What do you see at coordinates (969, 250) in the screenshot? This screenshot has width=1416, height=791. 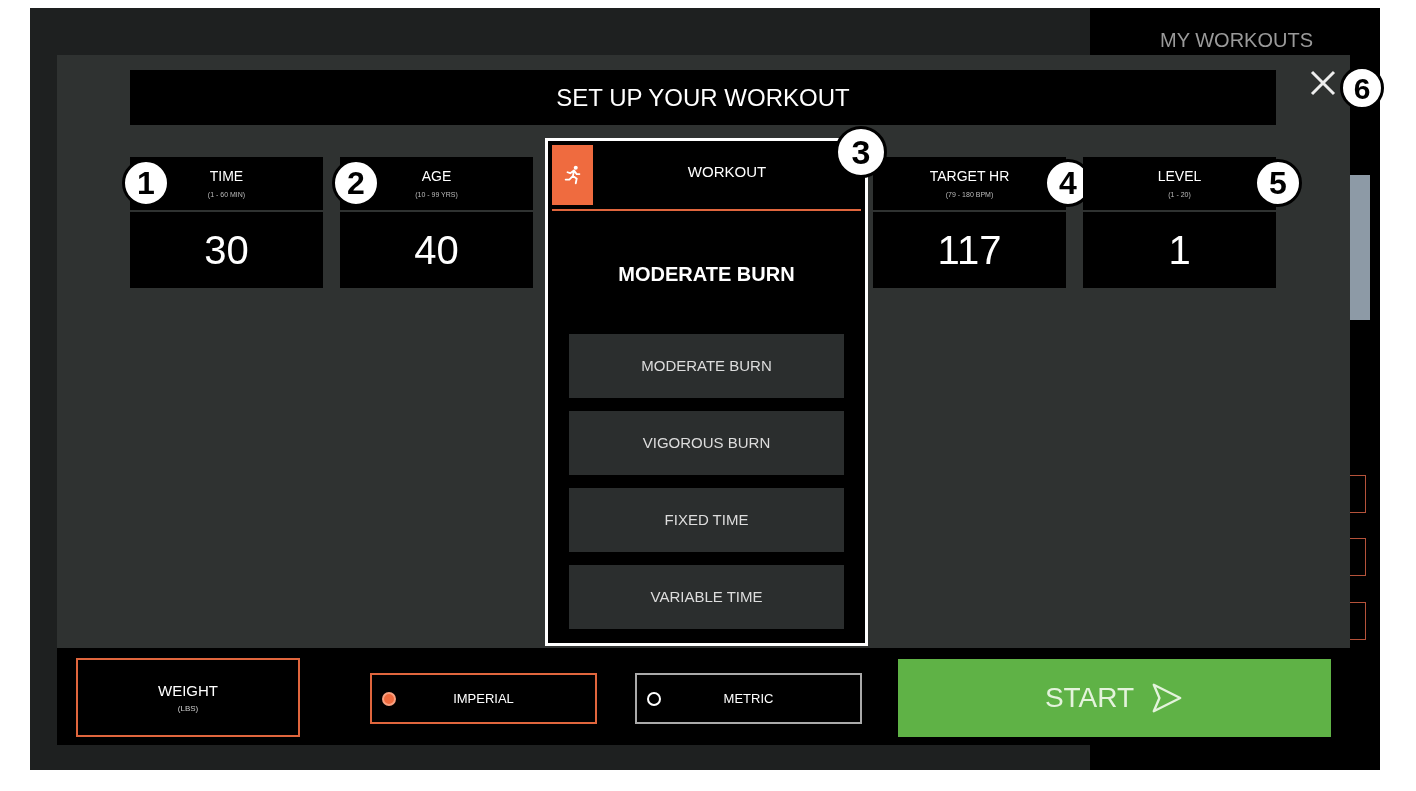 I see `value-field: 117` at bounding box center [969, 250].